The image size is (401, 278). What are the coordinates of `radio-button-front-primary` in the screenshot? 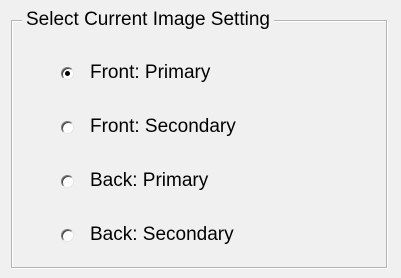 It's located at (67, 73).